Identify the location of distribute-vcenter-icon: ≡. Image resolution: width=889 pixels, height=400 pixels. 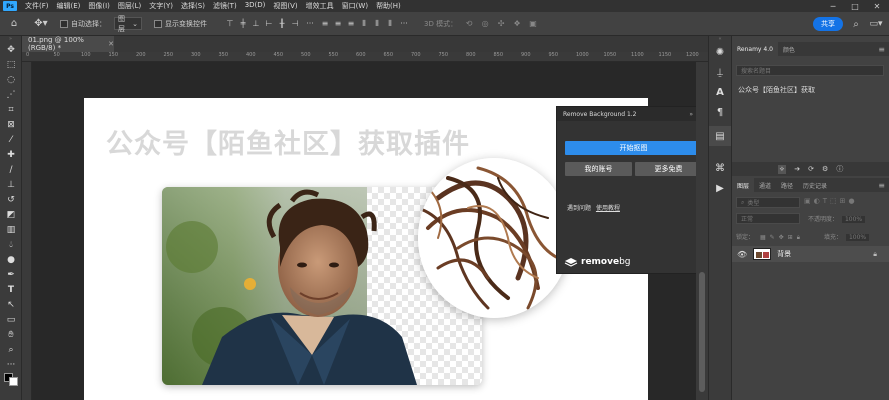
(338, 24).